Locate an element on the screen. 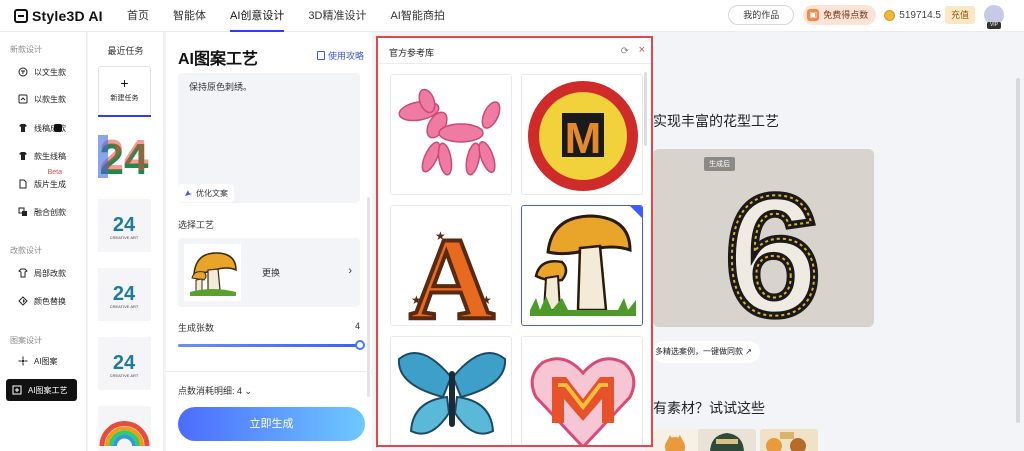 Image resolution: width=1024 pixels, height=451 pixels. avatar: VIP is located at coordinates (994, 17).